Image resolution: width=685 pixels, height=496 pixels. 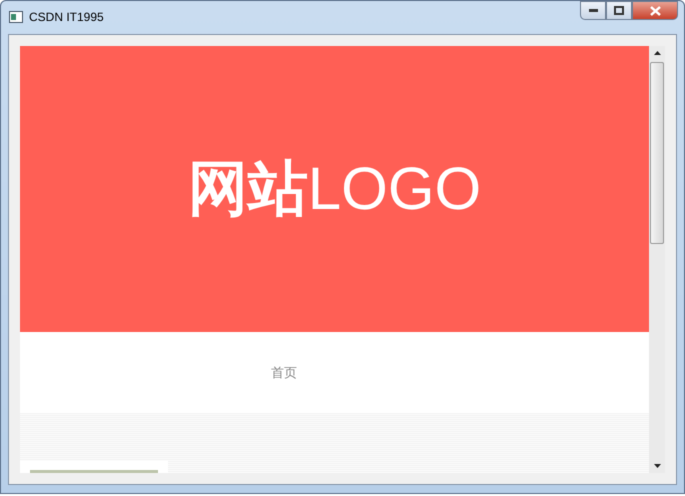 What do you see at coordinates (657, 466) in the screenshot?
I see `scroll-down-icon` at bounding box center [657, 466].